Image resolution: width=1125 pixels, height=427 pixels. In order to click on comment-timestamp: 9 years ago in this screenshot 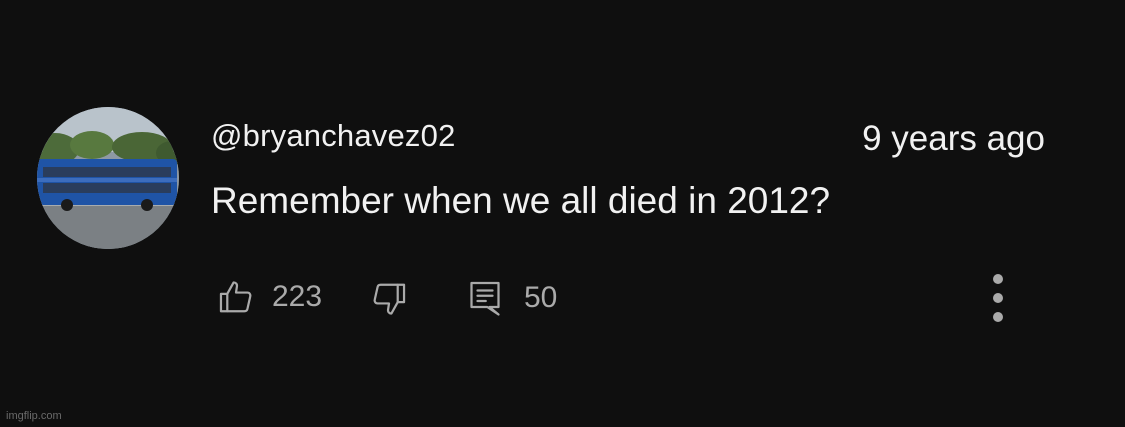, I will do `click(953, 139)`.